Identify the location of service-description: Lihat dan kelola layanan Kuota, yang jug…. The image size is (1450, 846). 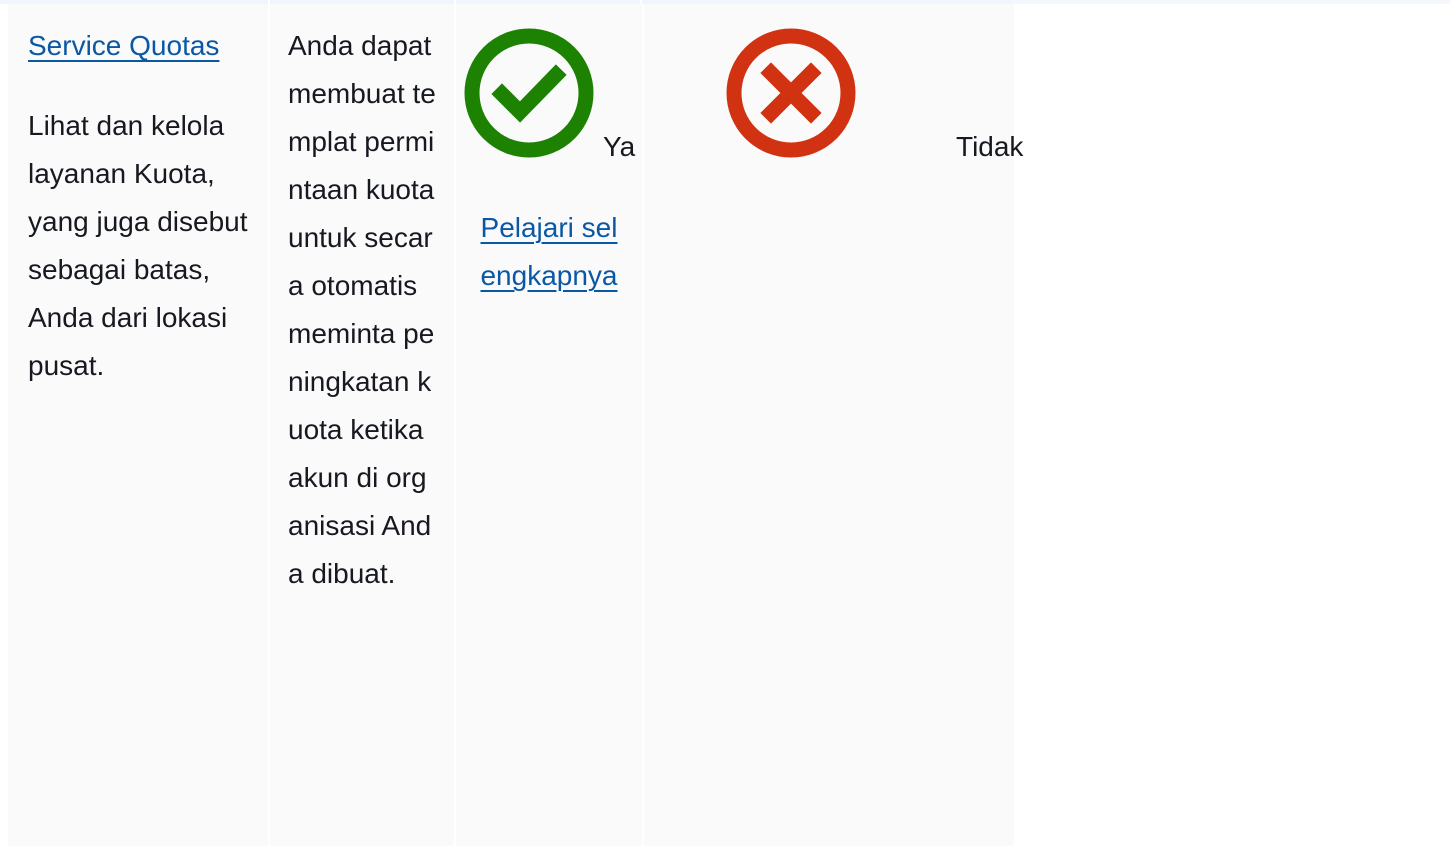
(138, 245).